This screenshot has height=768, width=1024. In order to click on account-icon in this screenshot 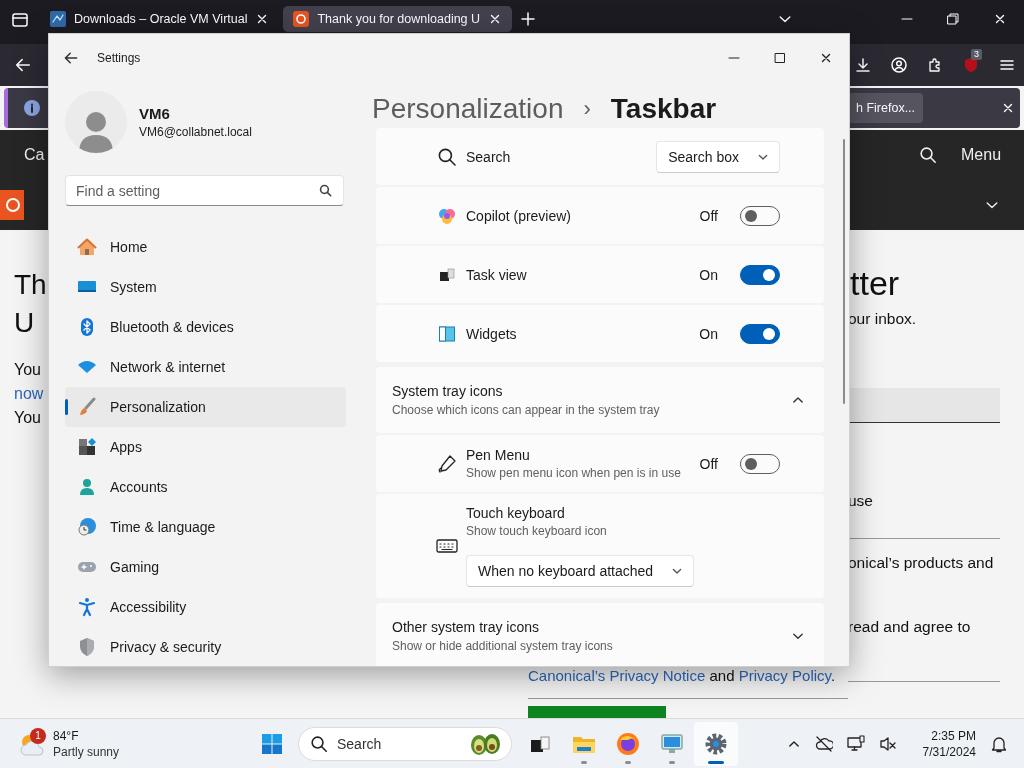, I will do `click(899, 65)`.